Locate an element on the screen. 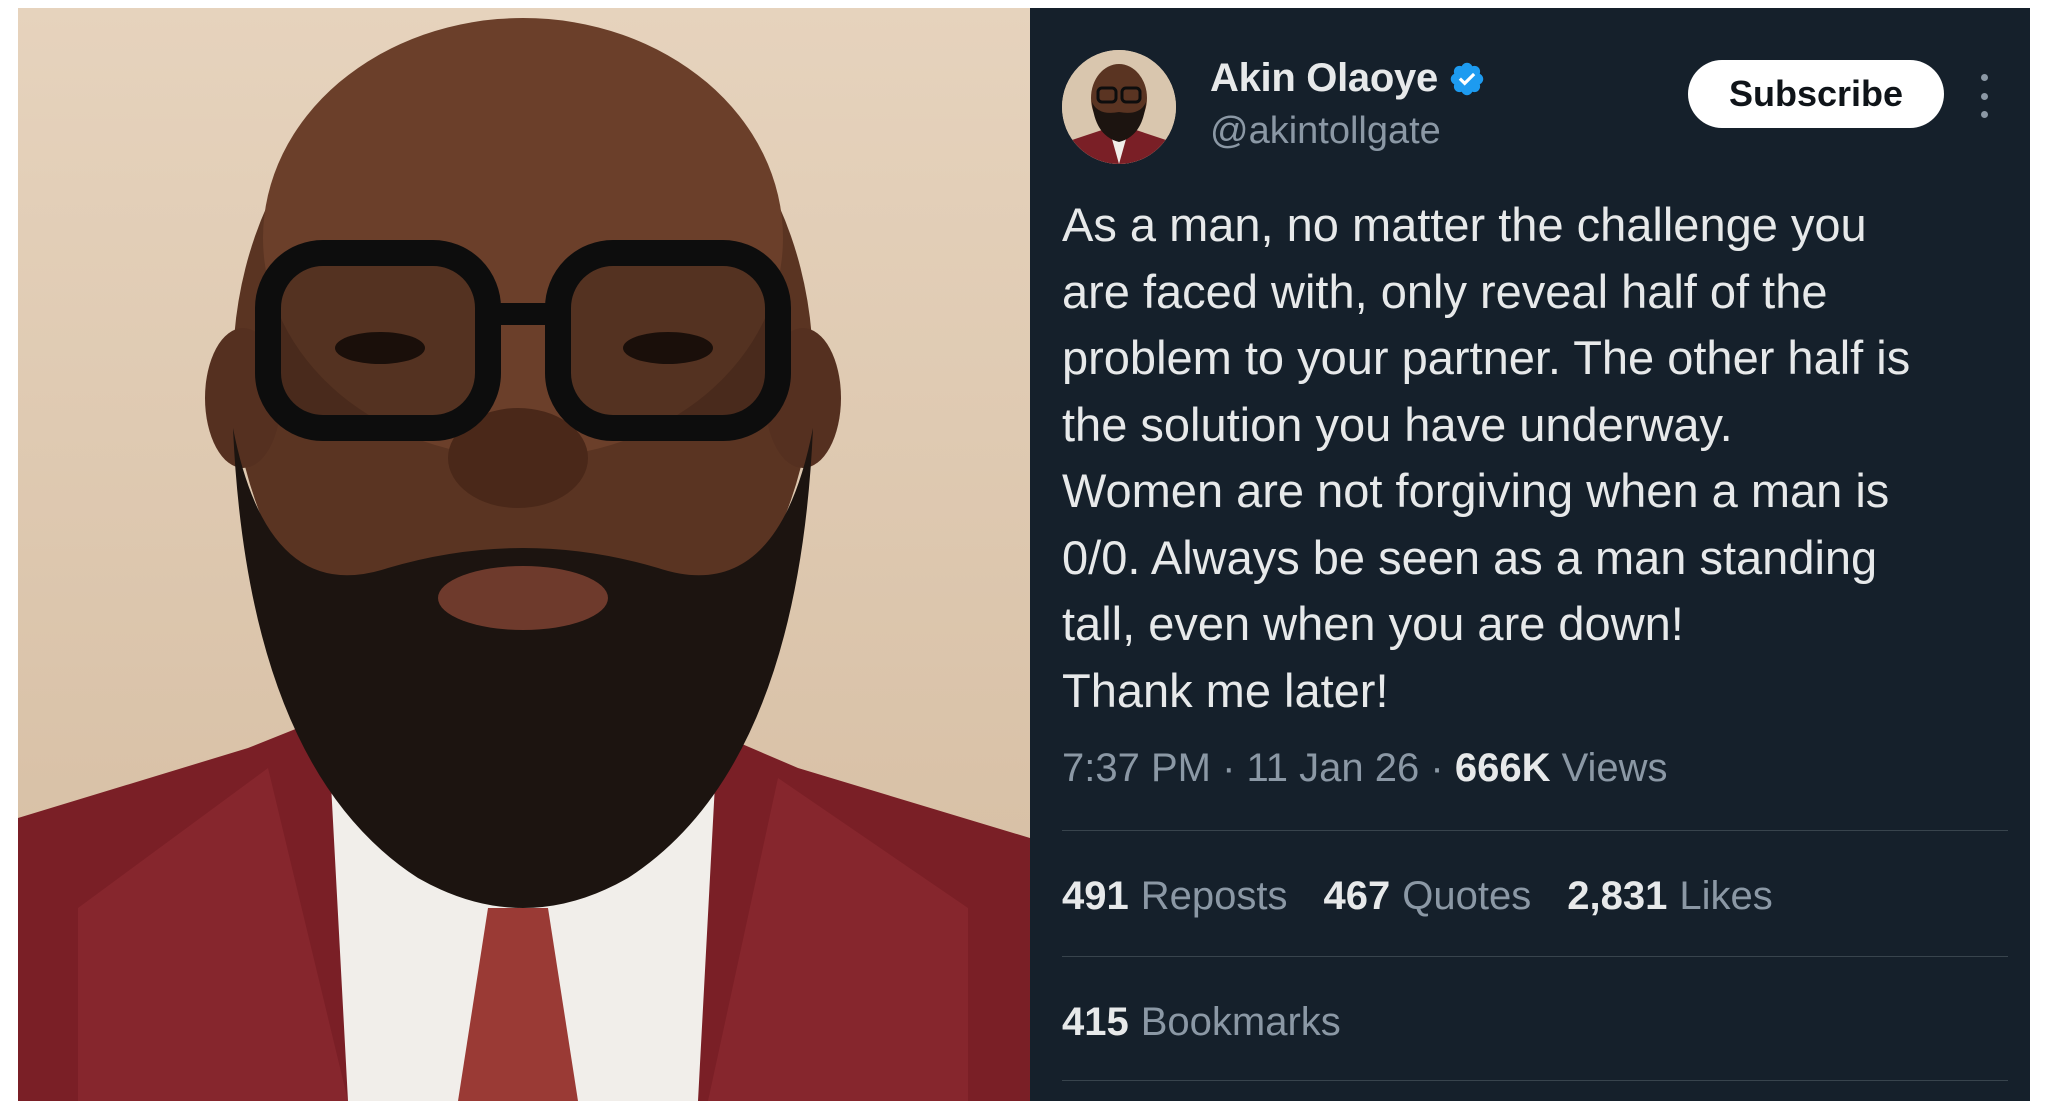  quotes-count: 467 is located at coordinates (1357, 896).